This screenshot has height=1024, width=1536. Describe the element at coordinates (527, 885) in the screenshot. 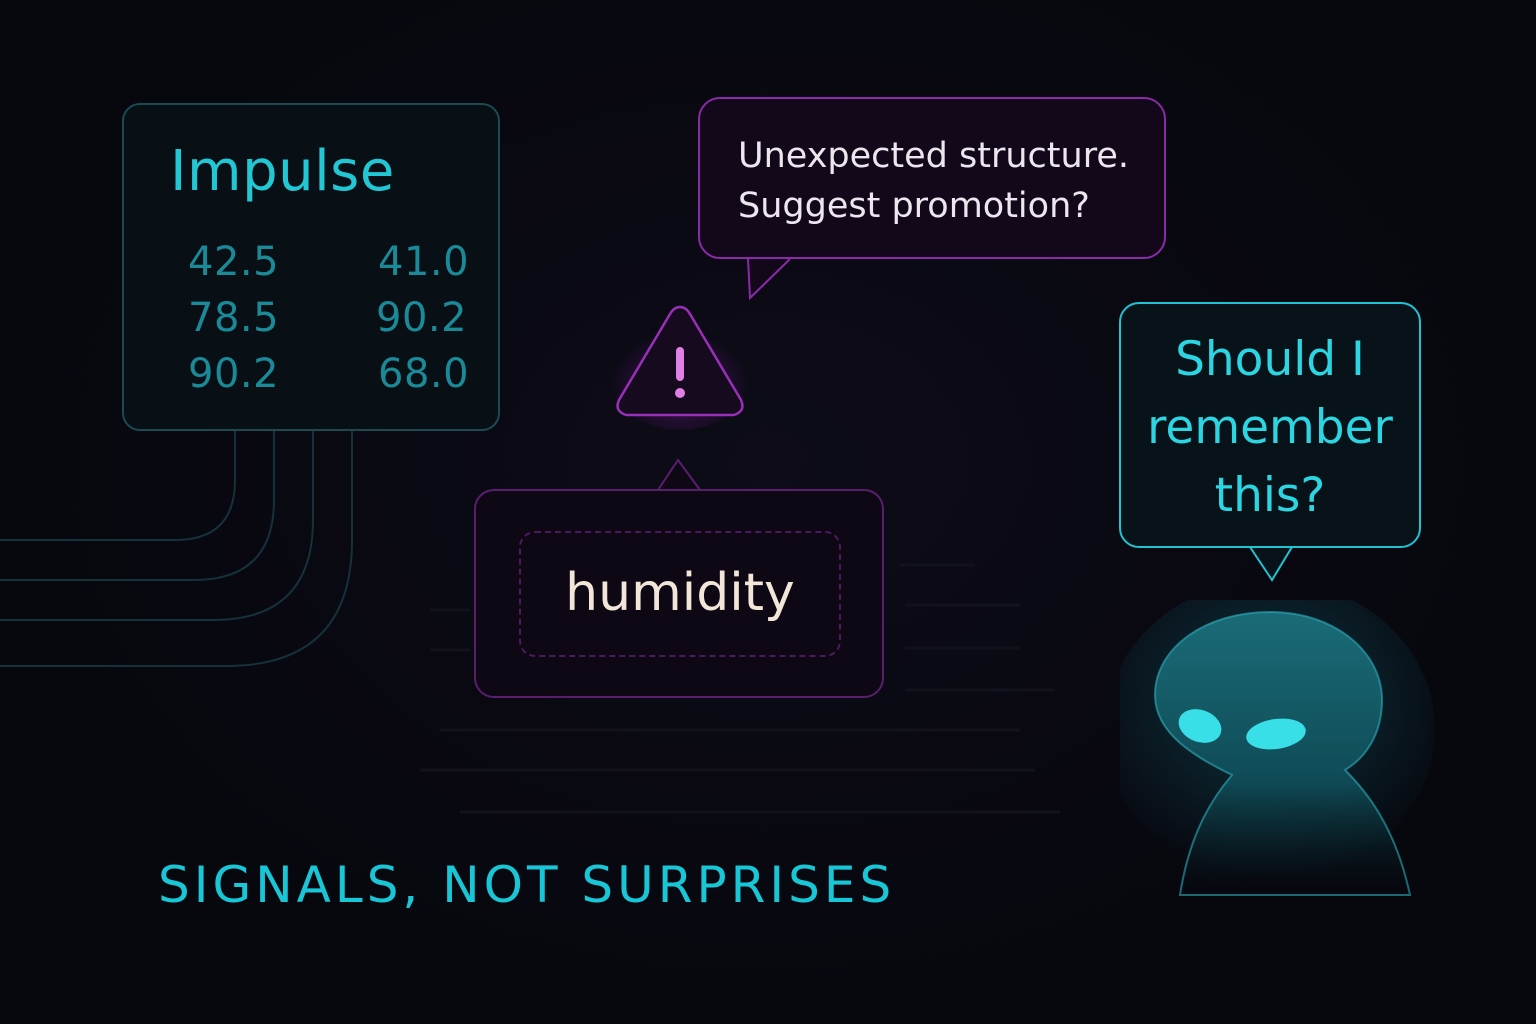

I see `tagline: SIGNALS, NOT SURPRISES` at that location.